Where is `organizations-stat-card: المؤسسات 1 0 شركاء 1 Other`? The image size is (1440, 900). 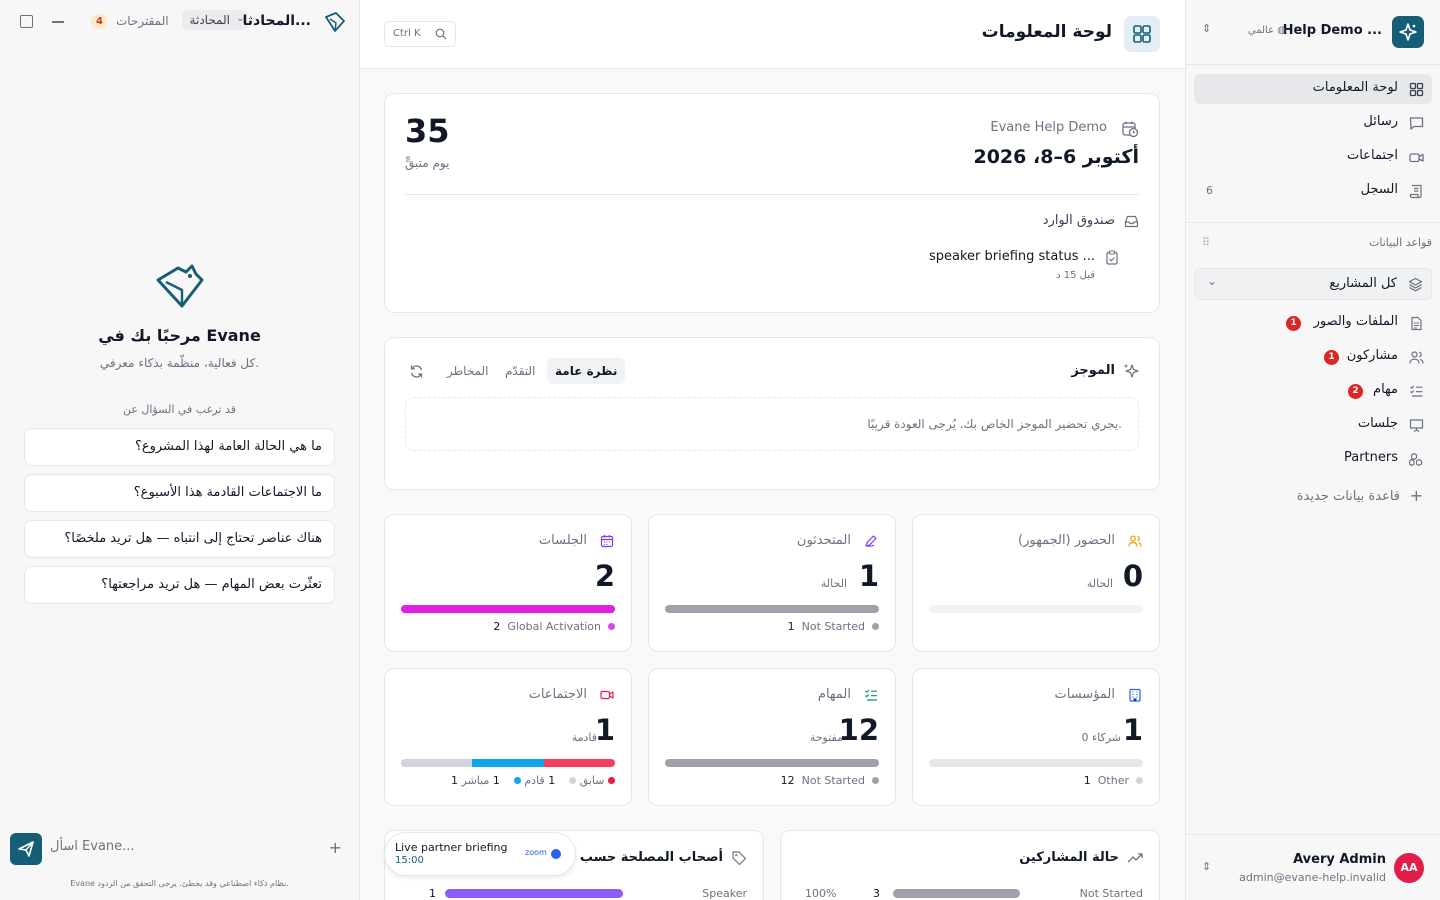 organizations-stat-card: المؤسسات 1 0 شركاء 1 Other is located at coordinates (1036, 737).